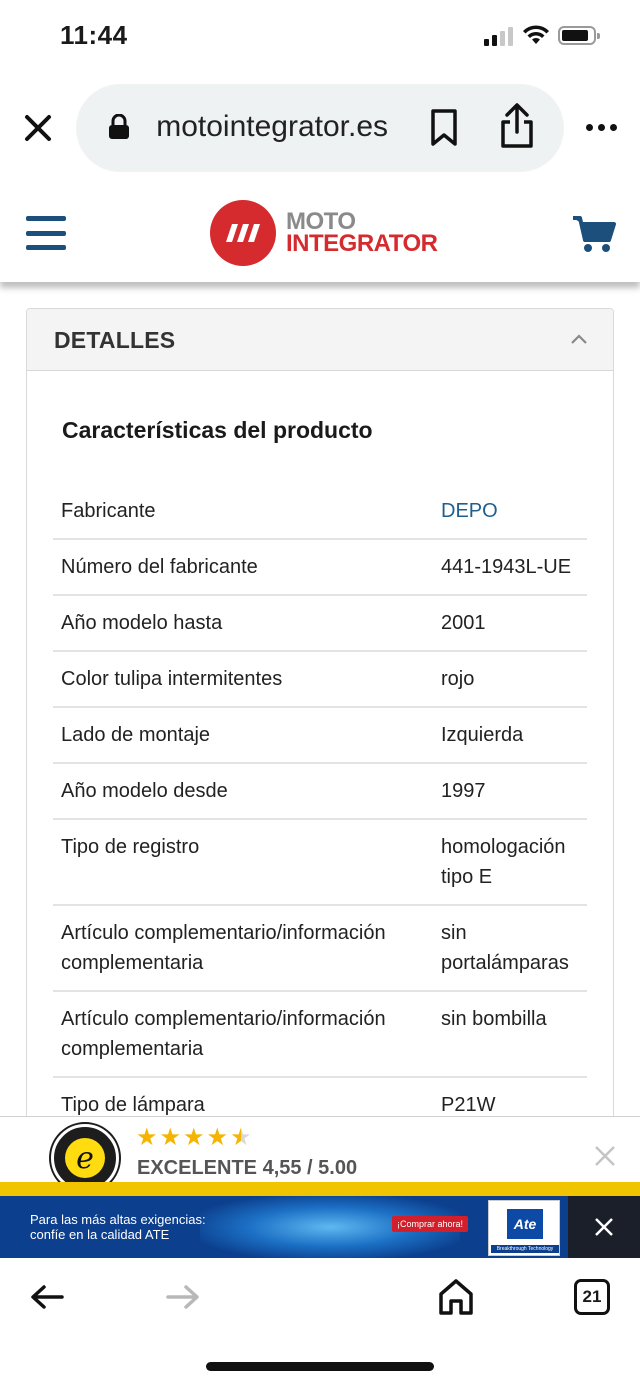 This screenshot has width=640, height=1385. What do you see at coordinates (463, 623) in the screenshot?
I see `spec-value: 2001` at bounding box center [463, 623].